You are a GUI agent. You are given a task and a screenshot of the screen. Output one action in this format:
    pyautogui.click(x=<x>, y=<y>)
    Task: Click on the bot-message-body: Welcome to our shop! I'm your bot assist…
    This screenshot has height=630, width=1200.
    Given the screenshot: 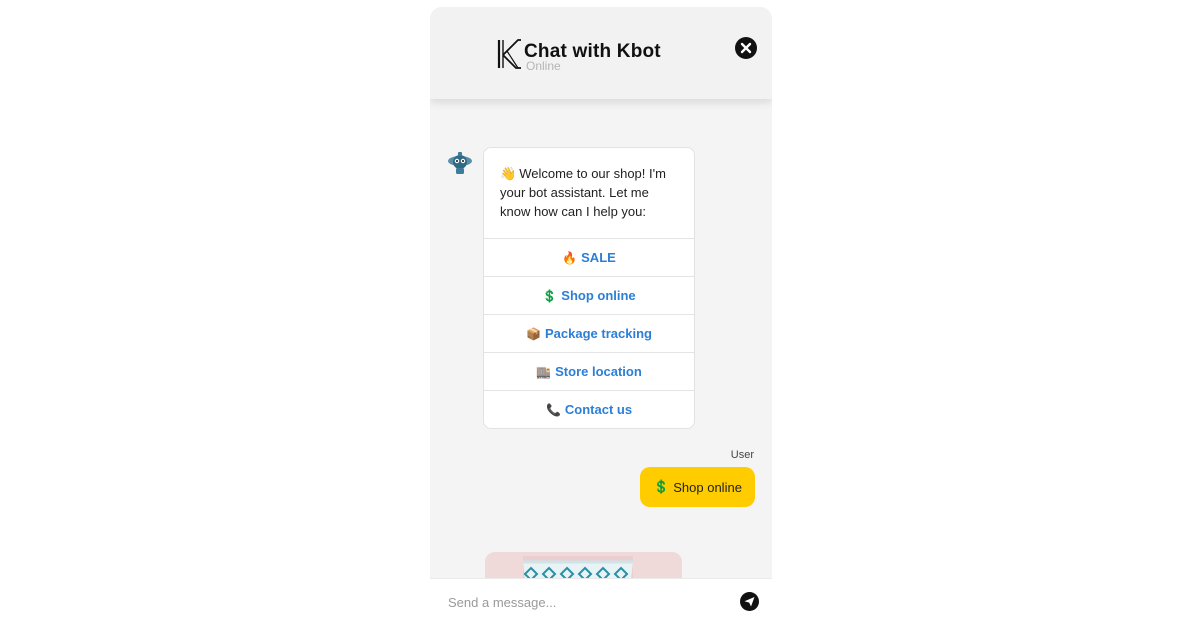 What is the action you would take?
    pyautogui.click(x=583, y=192)
    